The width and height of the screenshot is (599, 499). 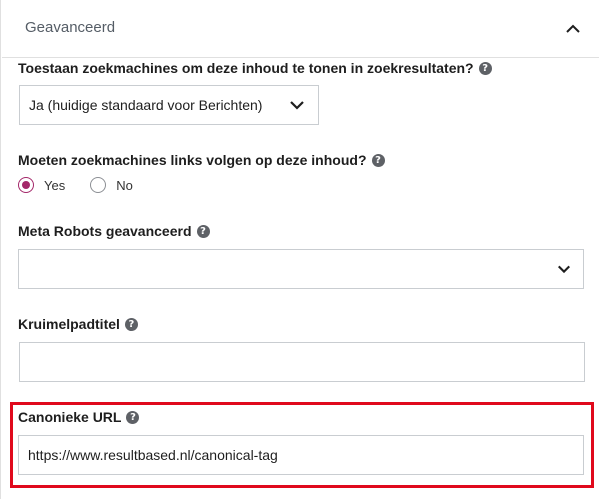 What do you see at coordinates (124, 185) in the screenshot?
I see `radio-no-label: No` at bounding box center [124, 185].